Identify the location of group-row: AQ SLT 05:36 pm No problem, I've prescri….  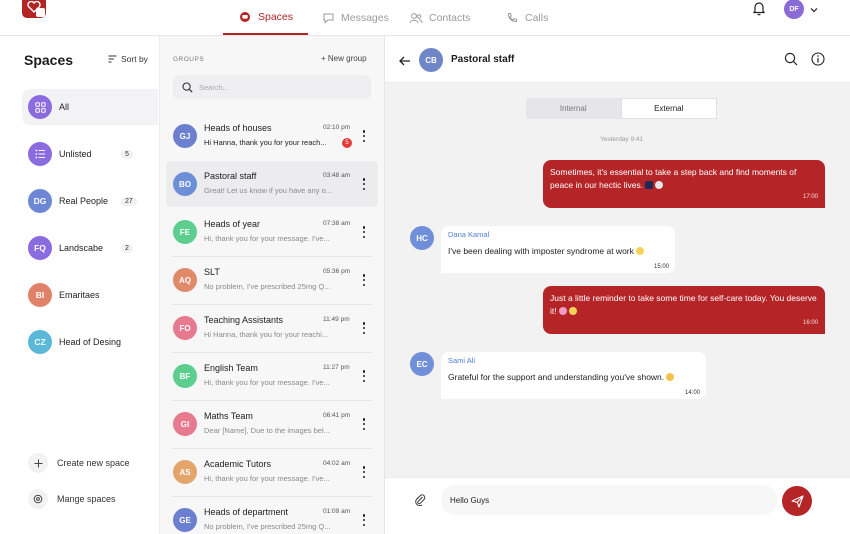
(272, 280).